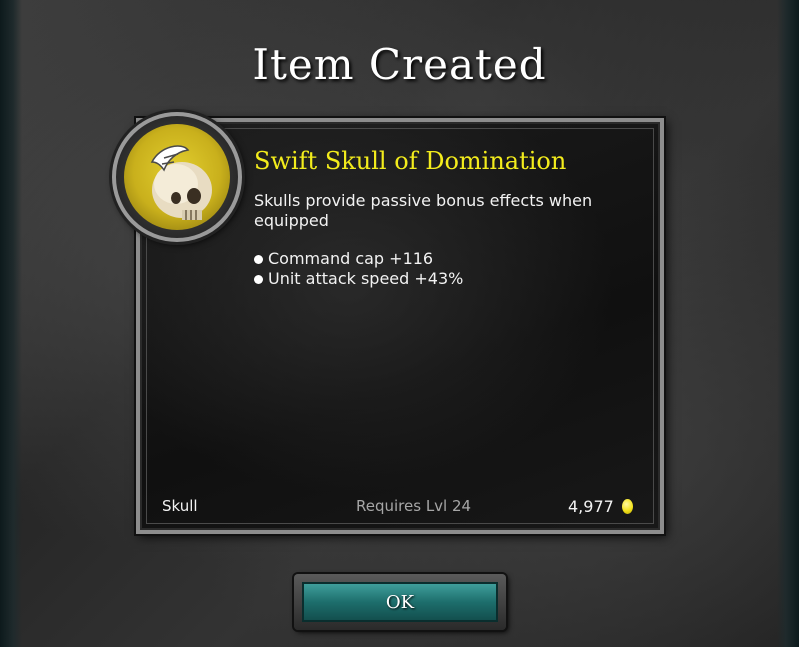 This screenshot has width=799, height=647. What do you see at coordinates (410, 161) in the screenshot?
I see `item-name: Swift Skull of Domination` at bounding box center [410, 161].